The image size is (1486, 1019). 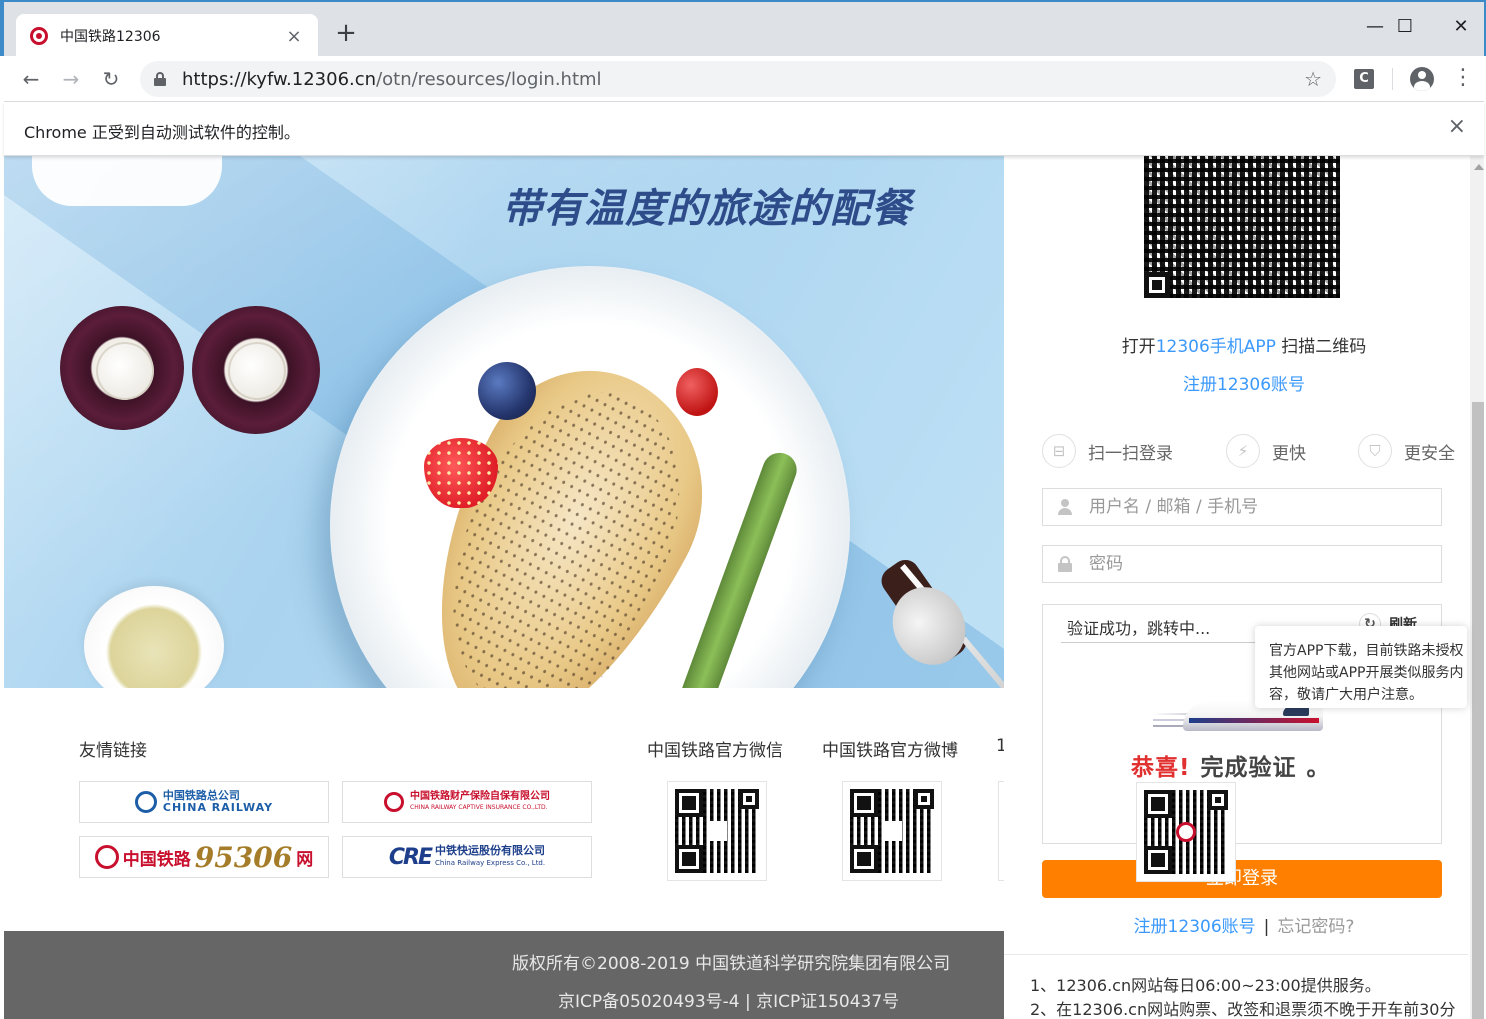 What do you see at coordinates (31, 79) in the screenshot?
I see `back-button: ←` at bounding box center [31, 79].